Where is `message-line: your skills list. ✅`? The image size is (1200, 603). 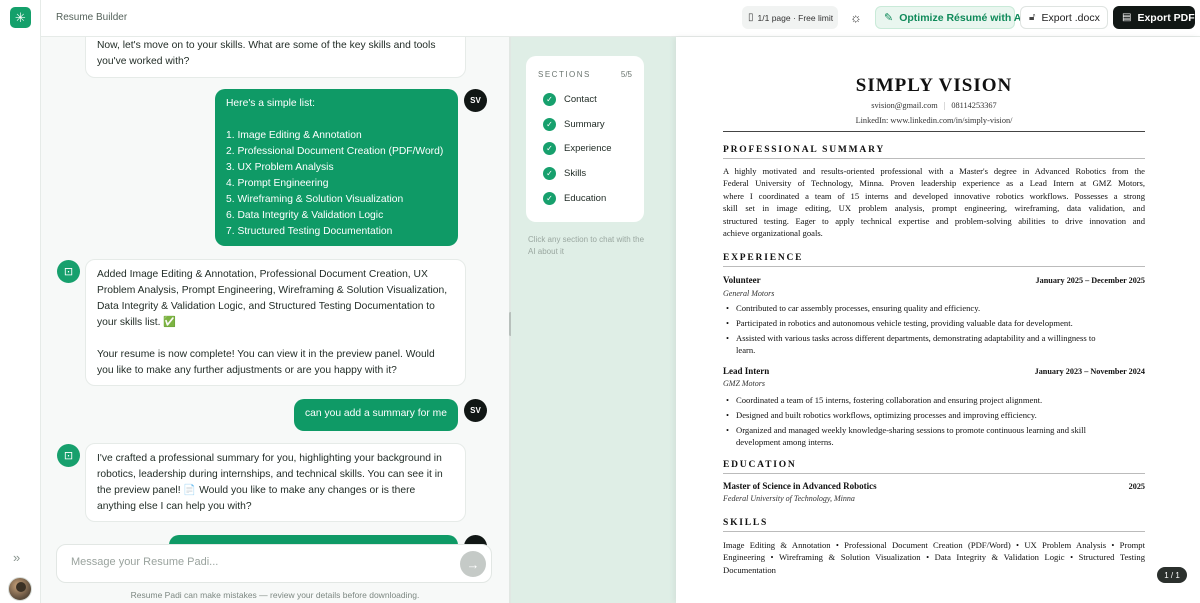
message-line: your skills list. ✅ is located at coordinates (137, 322).